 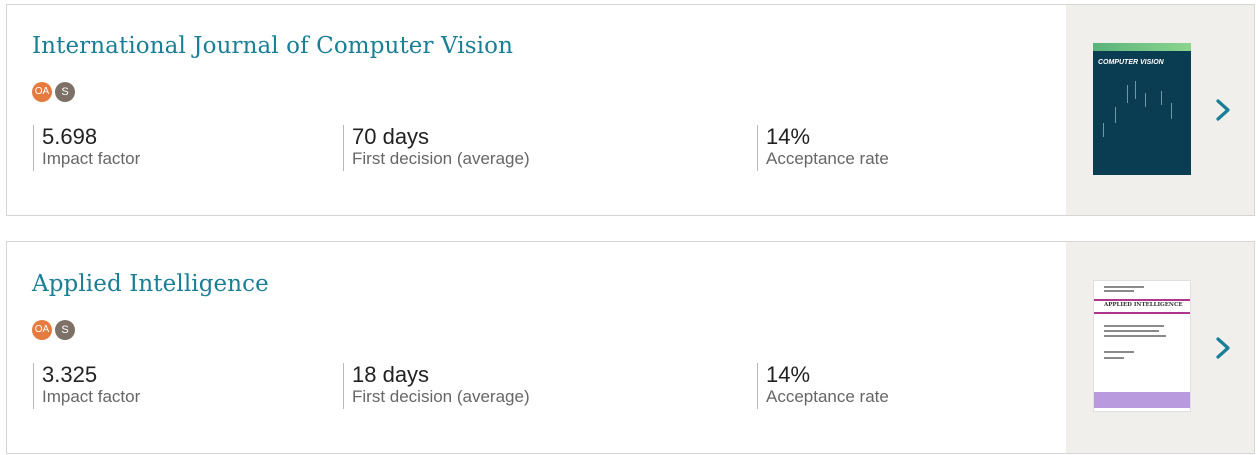 I want to click on metric-value: 70 days, so click(x=391, y=136).